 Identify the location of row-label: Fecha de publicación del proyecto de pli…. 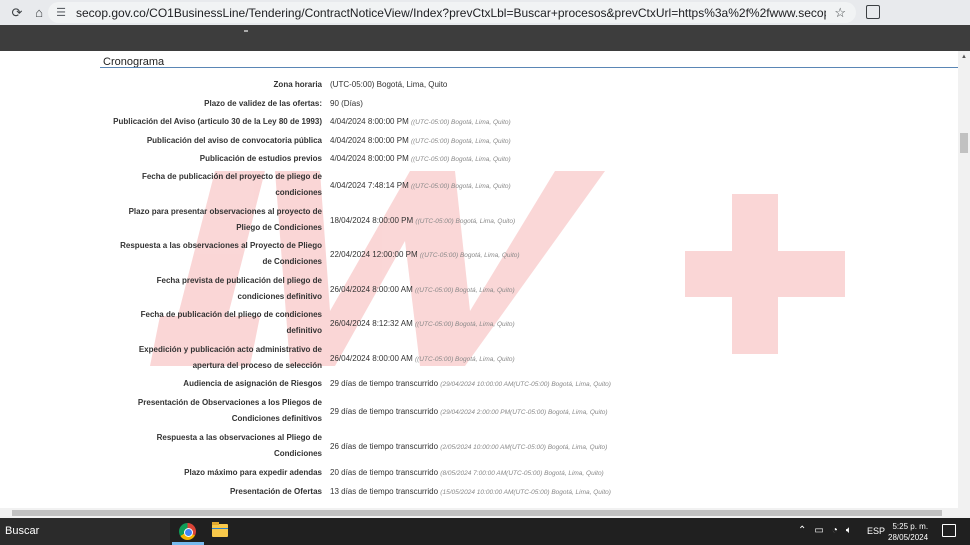
(231, 184).